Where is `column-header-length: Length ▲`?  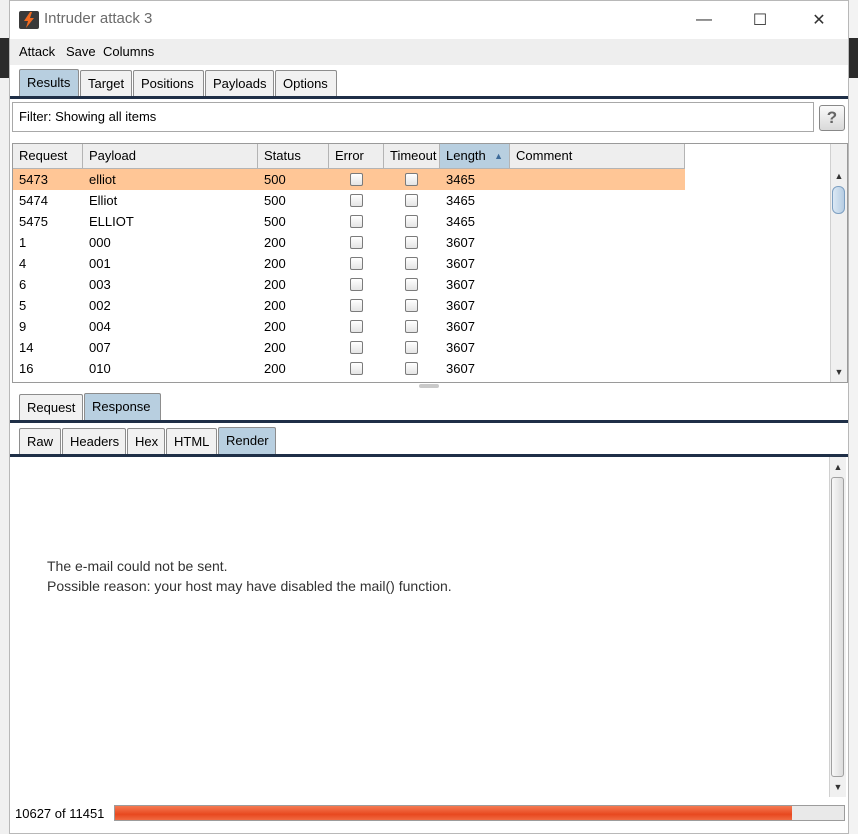 column-header-length: Length ▲ is located at coordinates (475, 156).